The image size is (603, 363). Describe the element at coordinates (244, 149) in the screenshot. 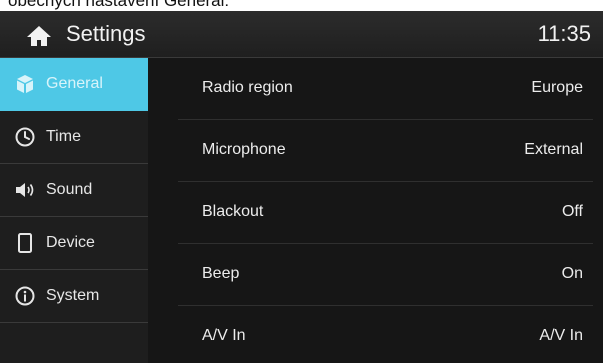

I see `setting-label: Microphone` at that location.